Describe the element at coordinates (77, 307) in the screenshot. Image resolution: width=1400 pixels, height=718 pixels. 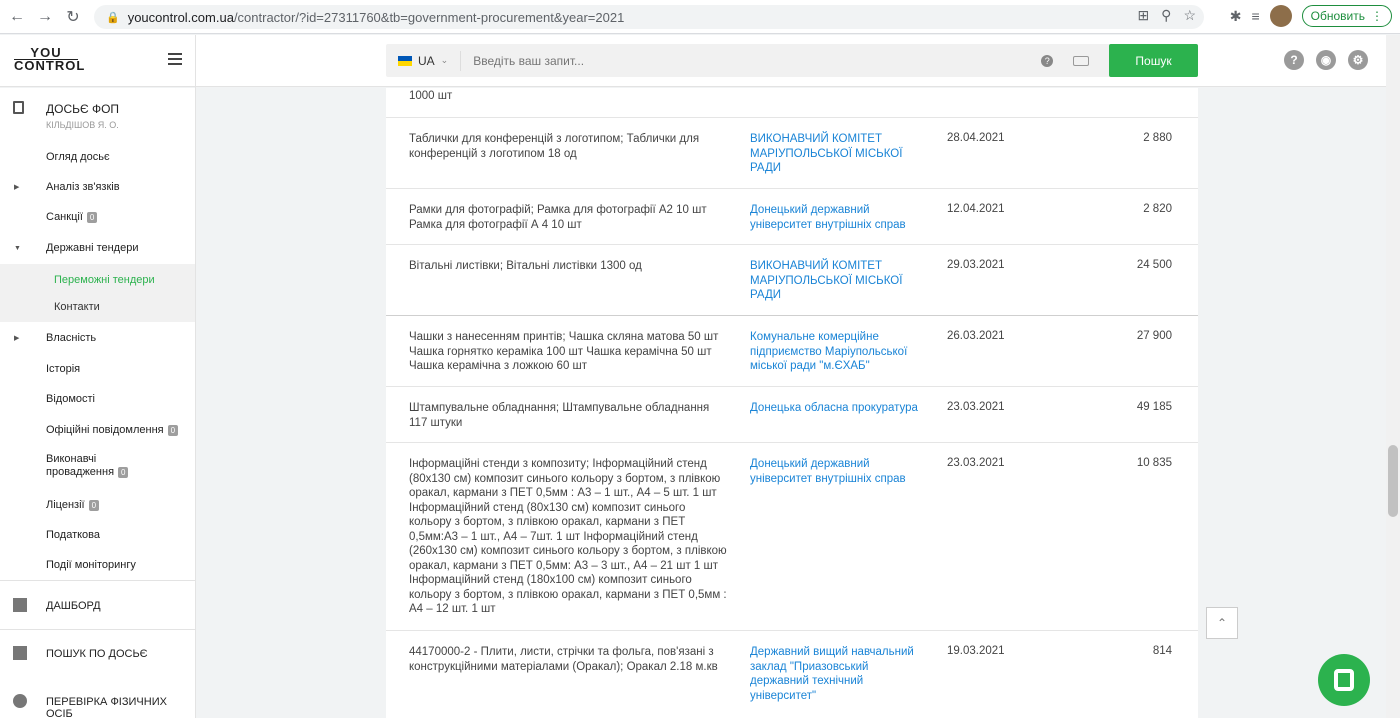
I see `sidebar-item-contacts: Контакти` at that location.